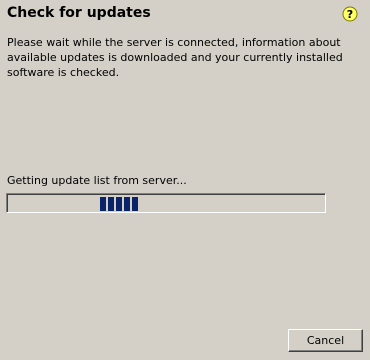 Image resolution: width=370 pixels, height=360 pixels. I want to click on help-icon: ?, so click(350, 14).